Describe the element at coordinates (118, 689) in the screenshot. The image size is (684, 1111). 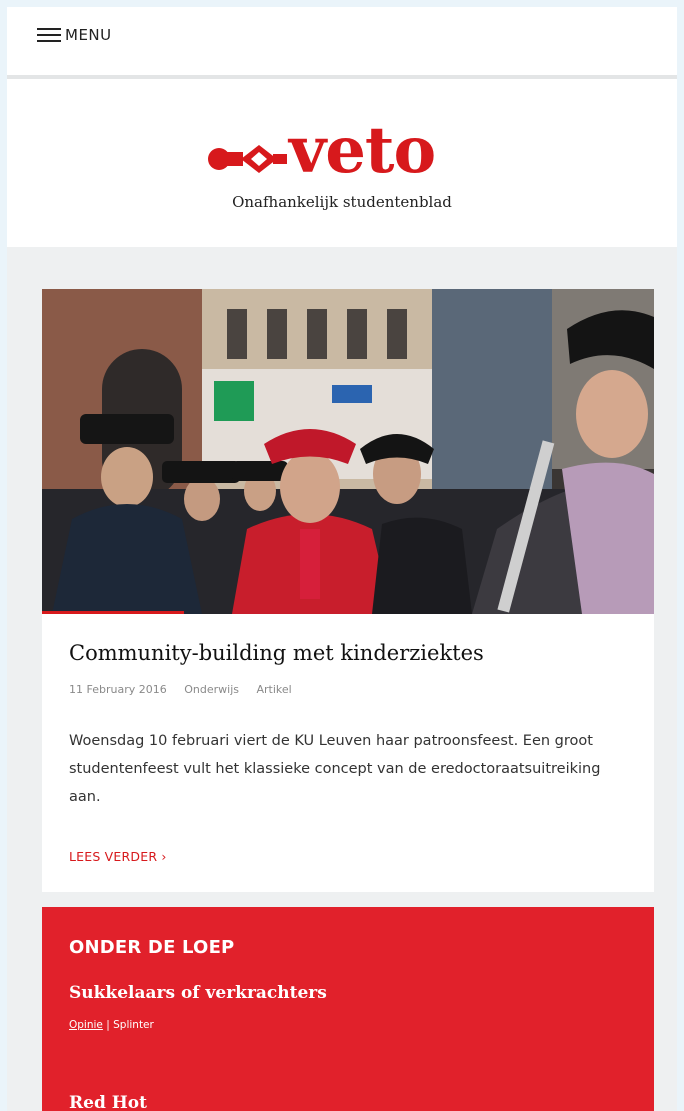
I see `article-date: 11 February 2016` at that location.